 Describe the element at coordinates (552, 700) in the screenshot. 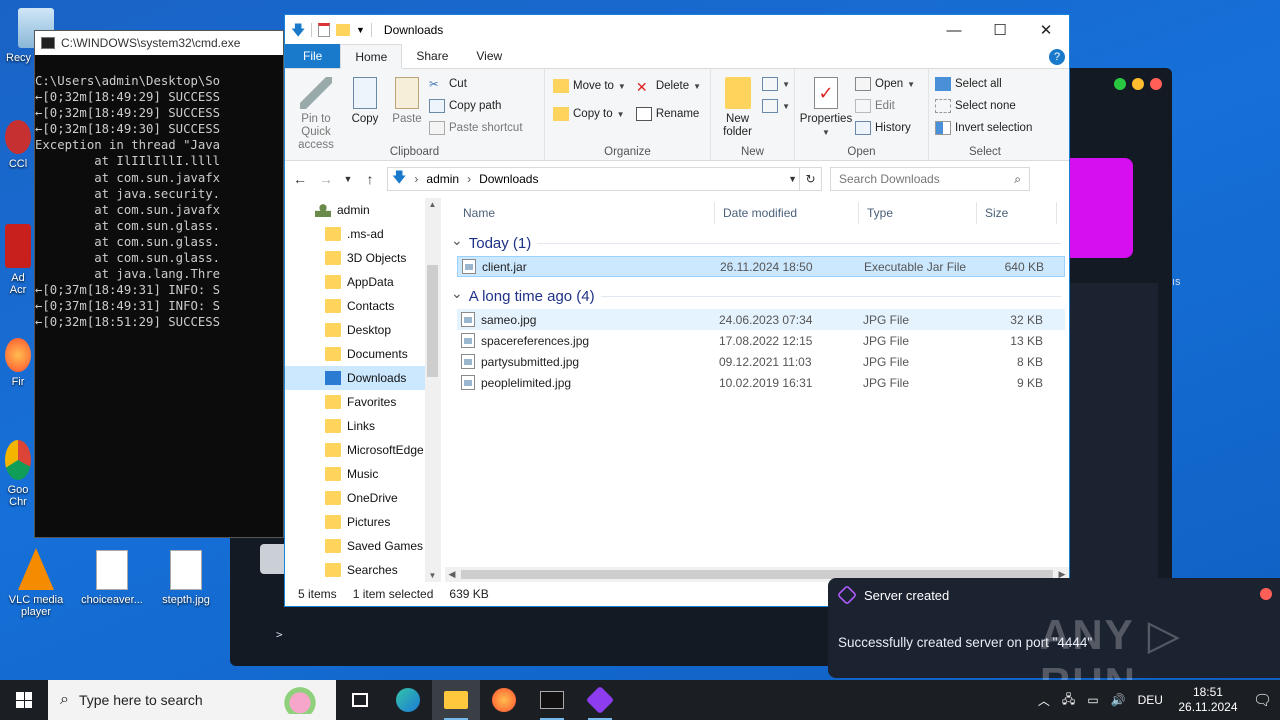

I see `taskbar-cmd` at that location.